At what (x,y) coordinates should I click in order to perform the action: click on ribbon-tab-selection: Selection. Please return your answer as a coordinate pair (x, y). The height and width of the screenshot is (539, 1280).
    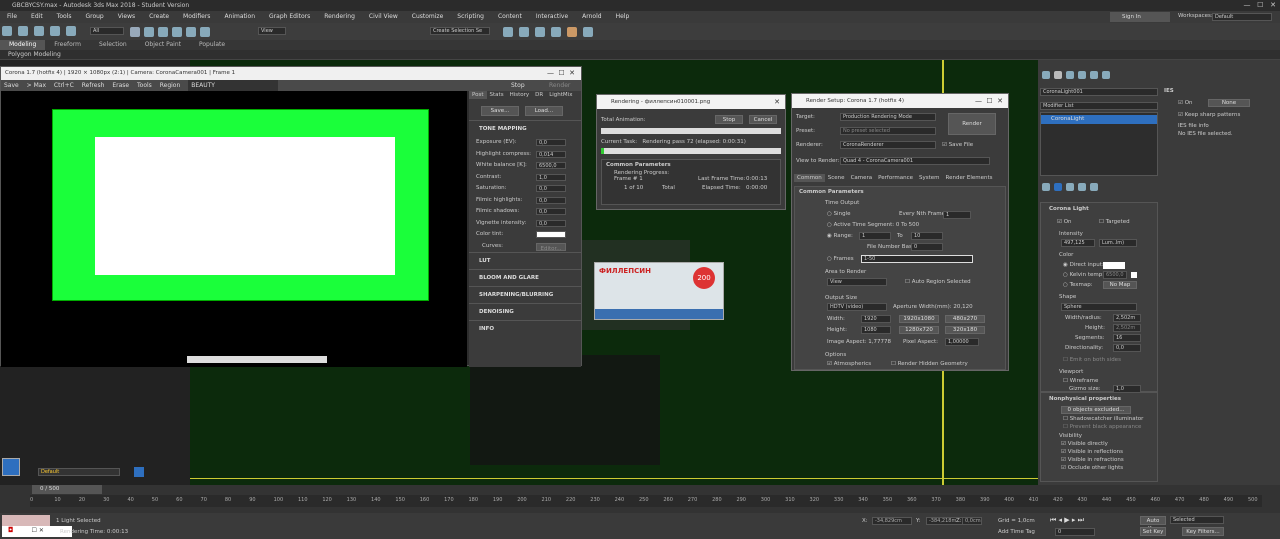
    Looking at the image, I should click on (113, 45).